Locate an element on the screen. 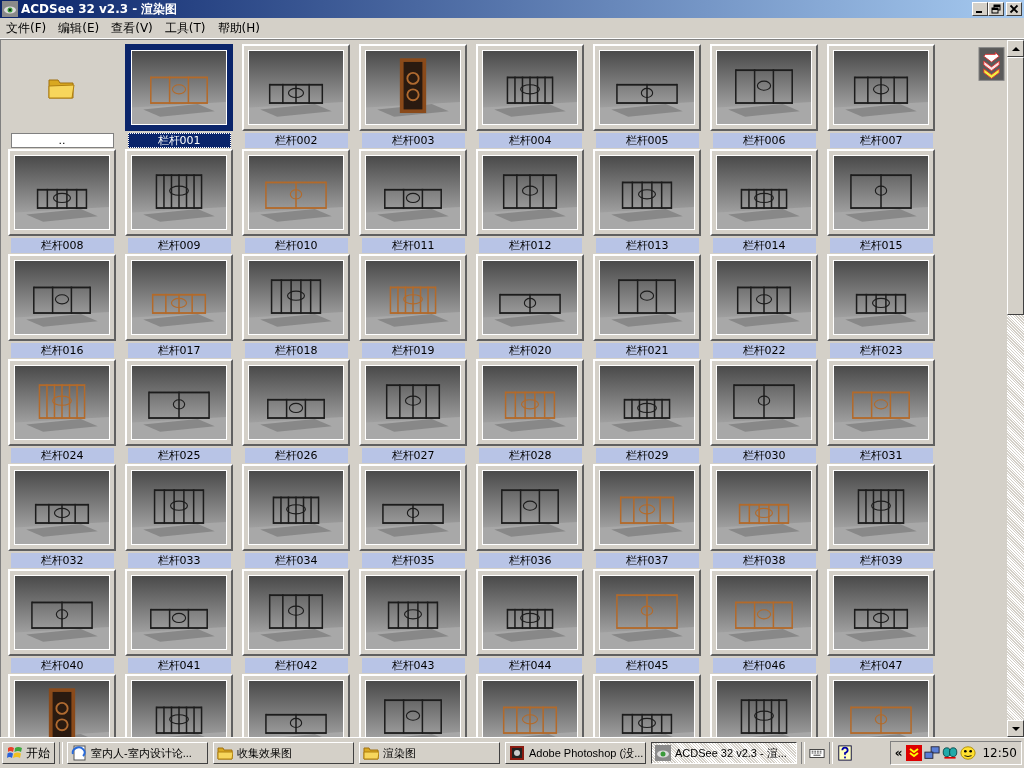  down-arrow-icon is located at coordinates (1015, 728).